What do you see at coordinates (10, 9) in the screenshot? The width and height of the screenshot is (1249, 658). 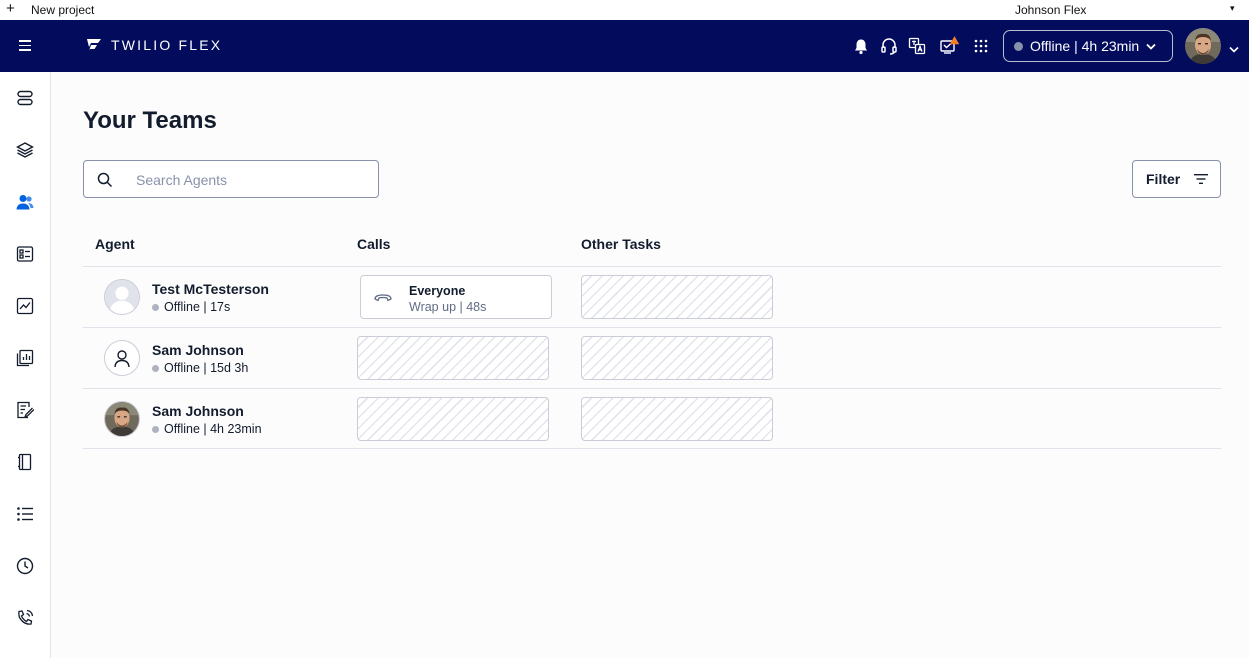 I see `plus-icon: +` at bounding box center [10, 9].